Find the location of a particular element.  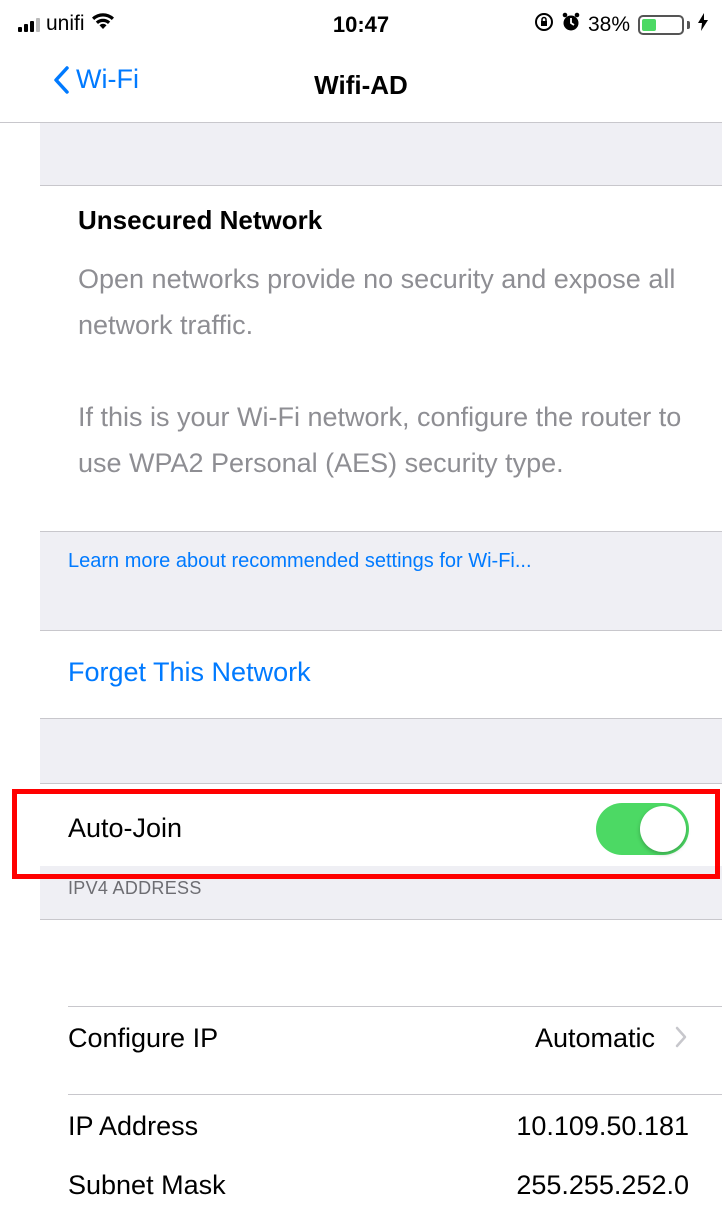

forget-network-button: Forget This Network is located at coordinates (189, 672).